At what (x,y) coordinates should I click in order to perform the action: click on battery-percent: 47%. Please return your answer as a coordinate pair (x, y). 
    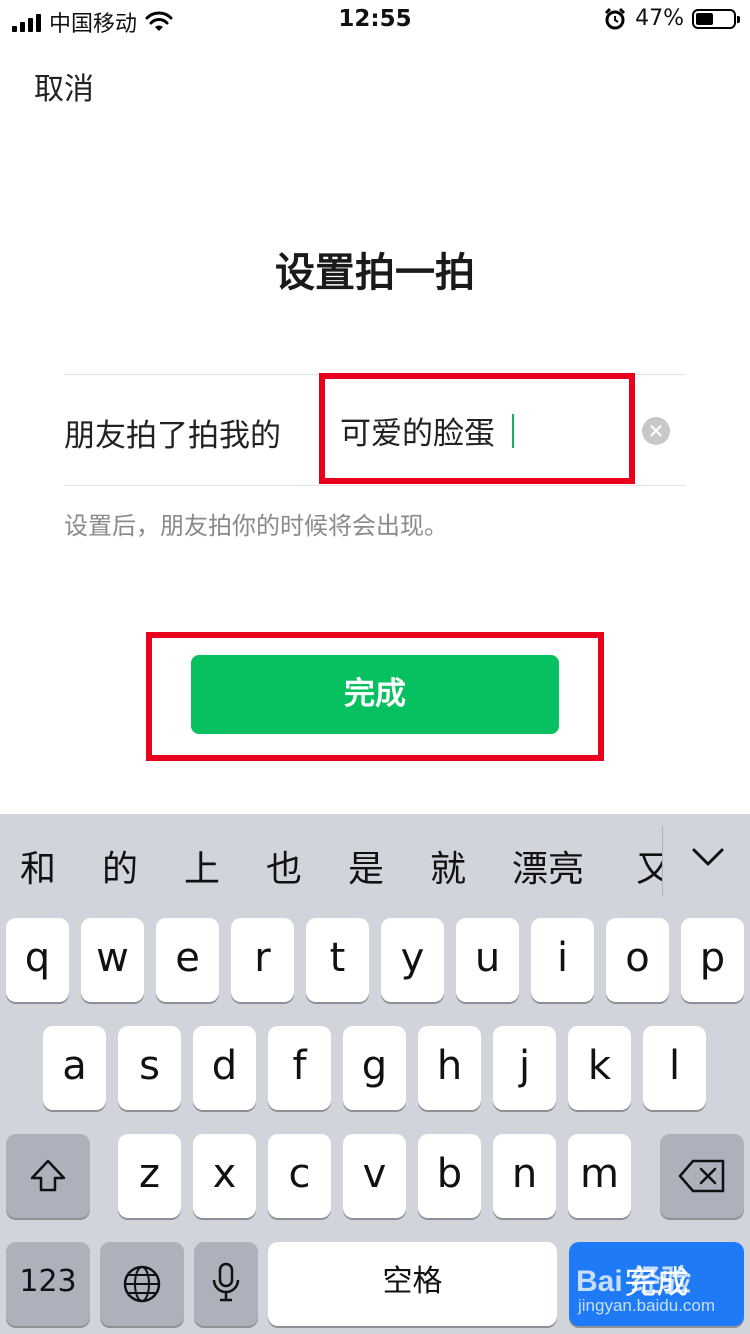
    Looking at the image, I should click on (659, 18).